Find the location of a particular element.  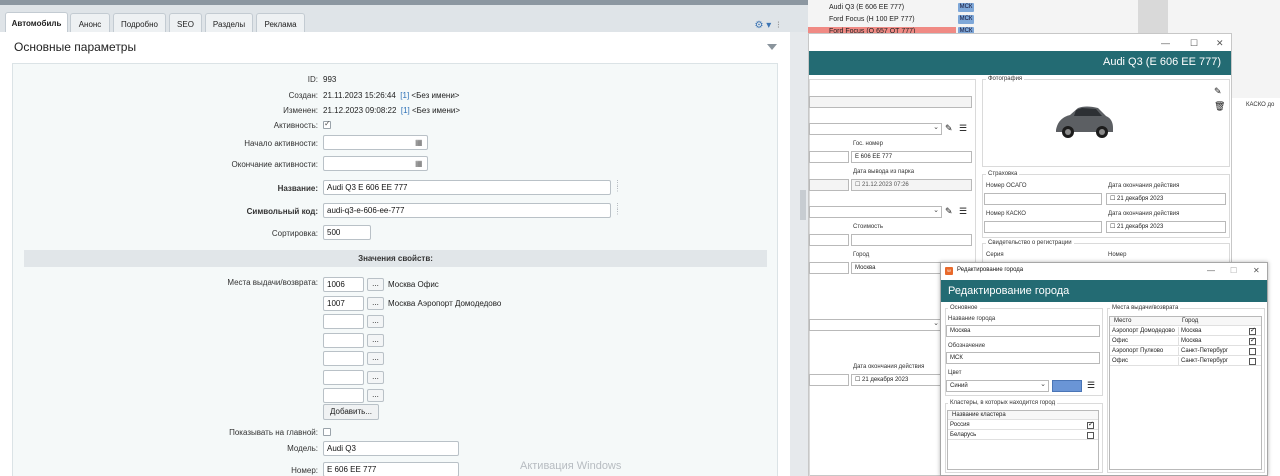

cost-input is located at coordinates (911, 240).